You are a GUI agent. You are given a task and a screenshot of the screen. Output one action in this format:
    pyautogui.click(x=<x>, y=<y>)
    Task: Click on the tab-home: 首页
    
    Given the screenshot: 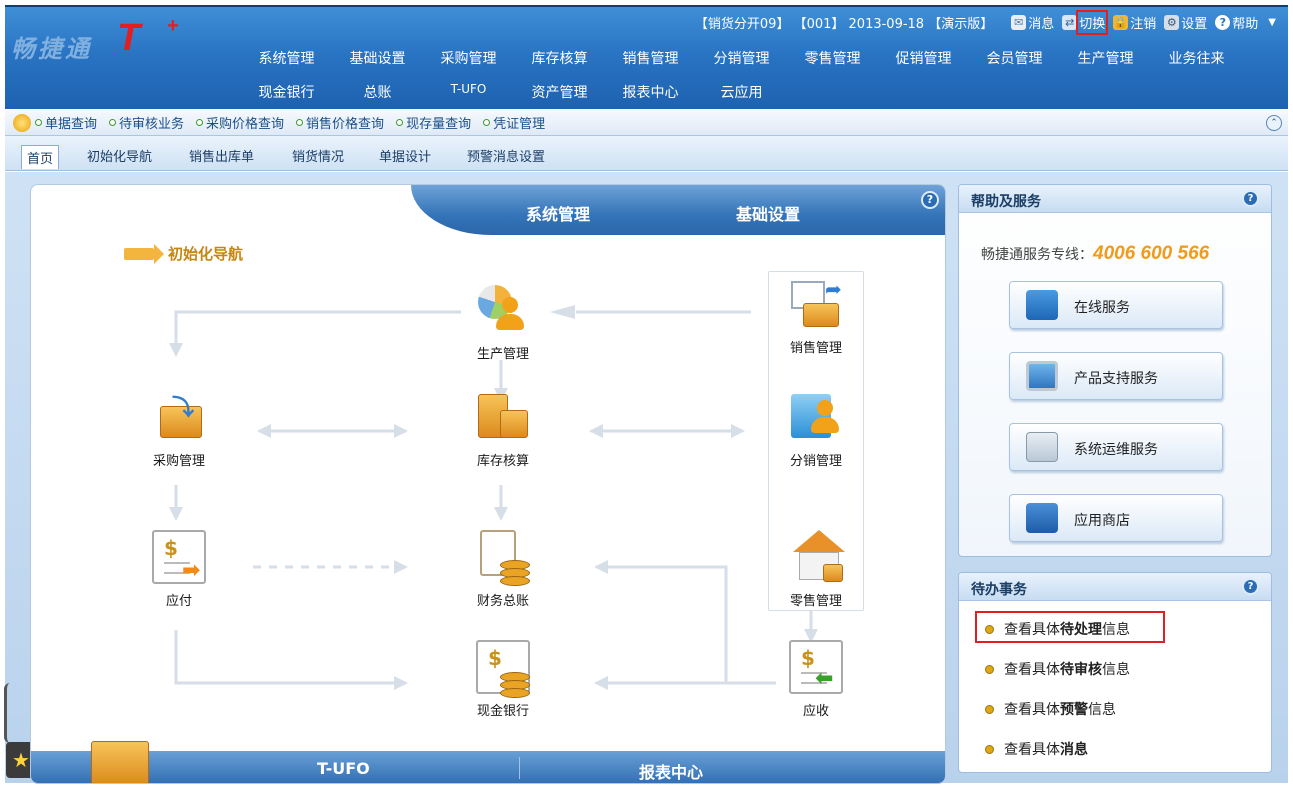 What is the action you would take?
    pyautogui.click(x=40, y=157)
    